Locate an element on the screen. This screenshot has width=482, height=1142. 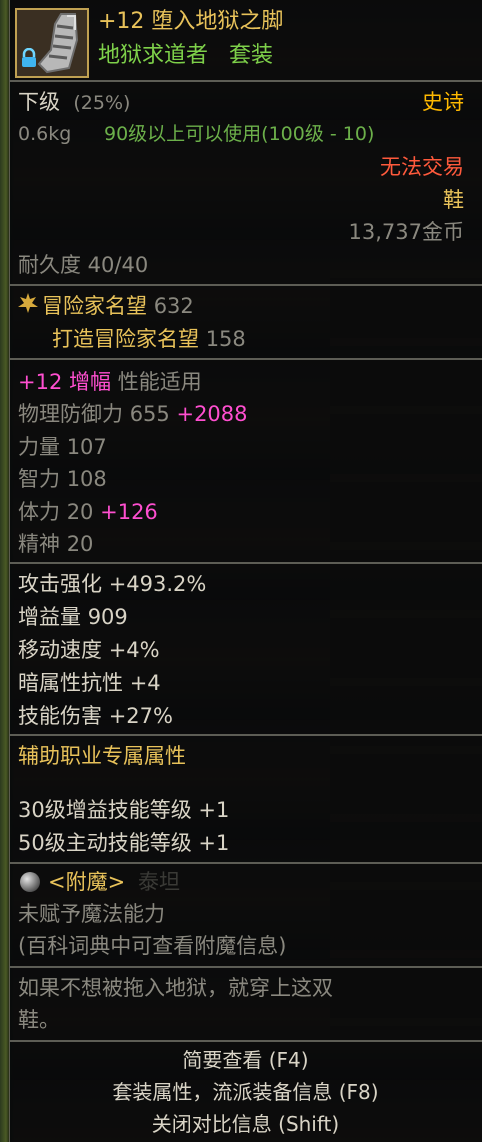
slot-type: 鞋 is located at coordinates (453, 200).